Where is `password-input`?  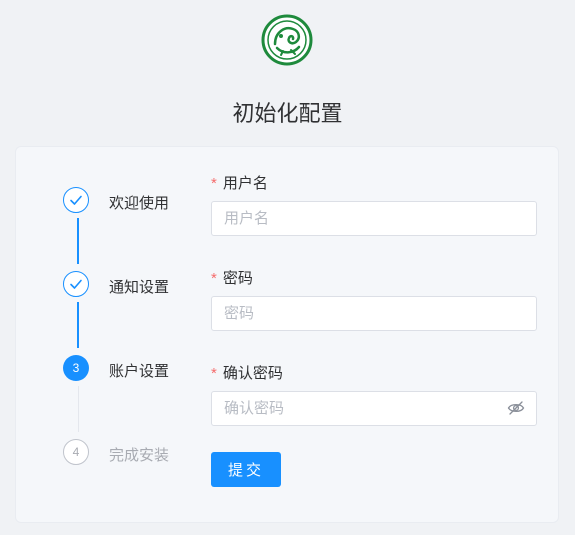 password-input is located at coordinates (374, 313).